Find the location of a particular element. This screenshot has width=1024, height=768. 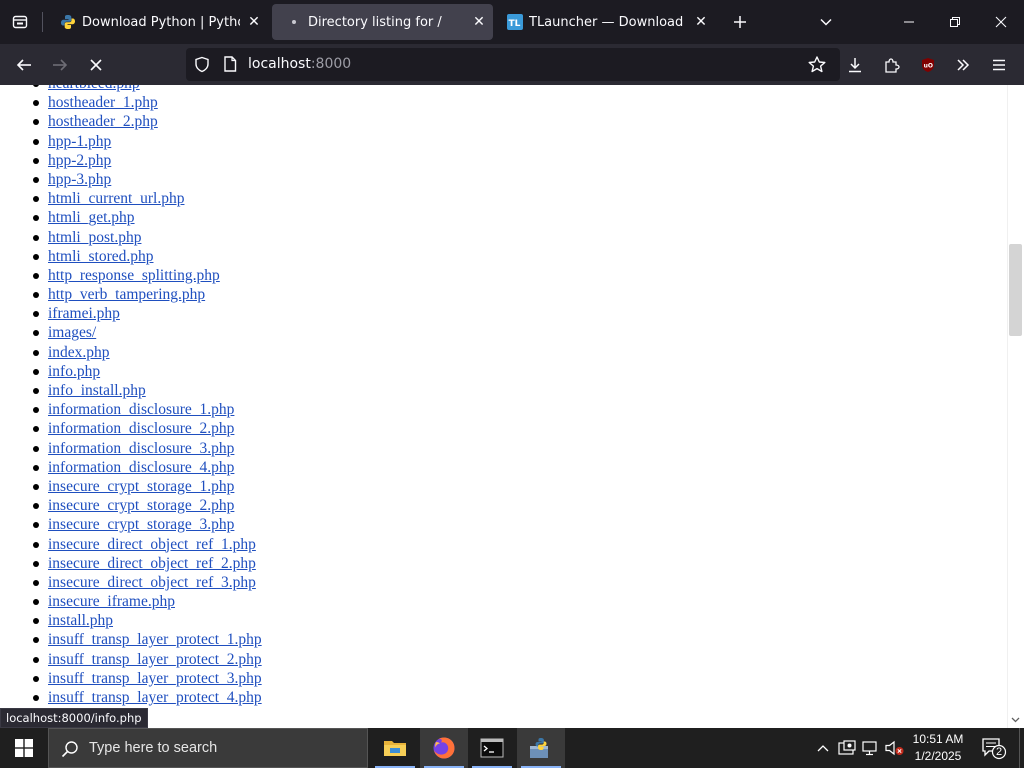

file-link: insecure_crypt_storage_1.php is located at coordinates (141, 486).